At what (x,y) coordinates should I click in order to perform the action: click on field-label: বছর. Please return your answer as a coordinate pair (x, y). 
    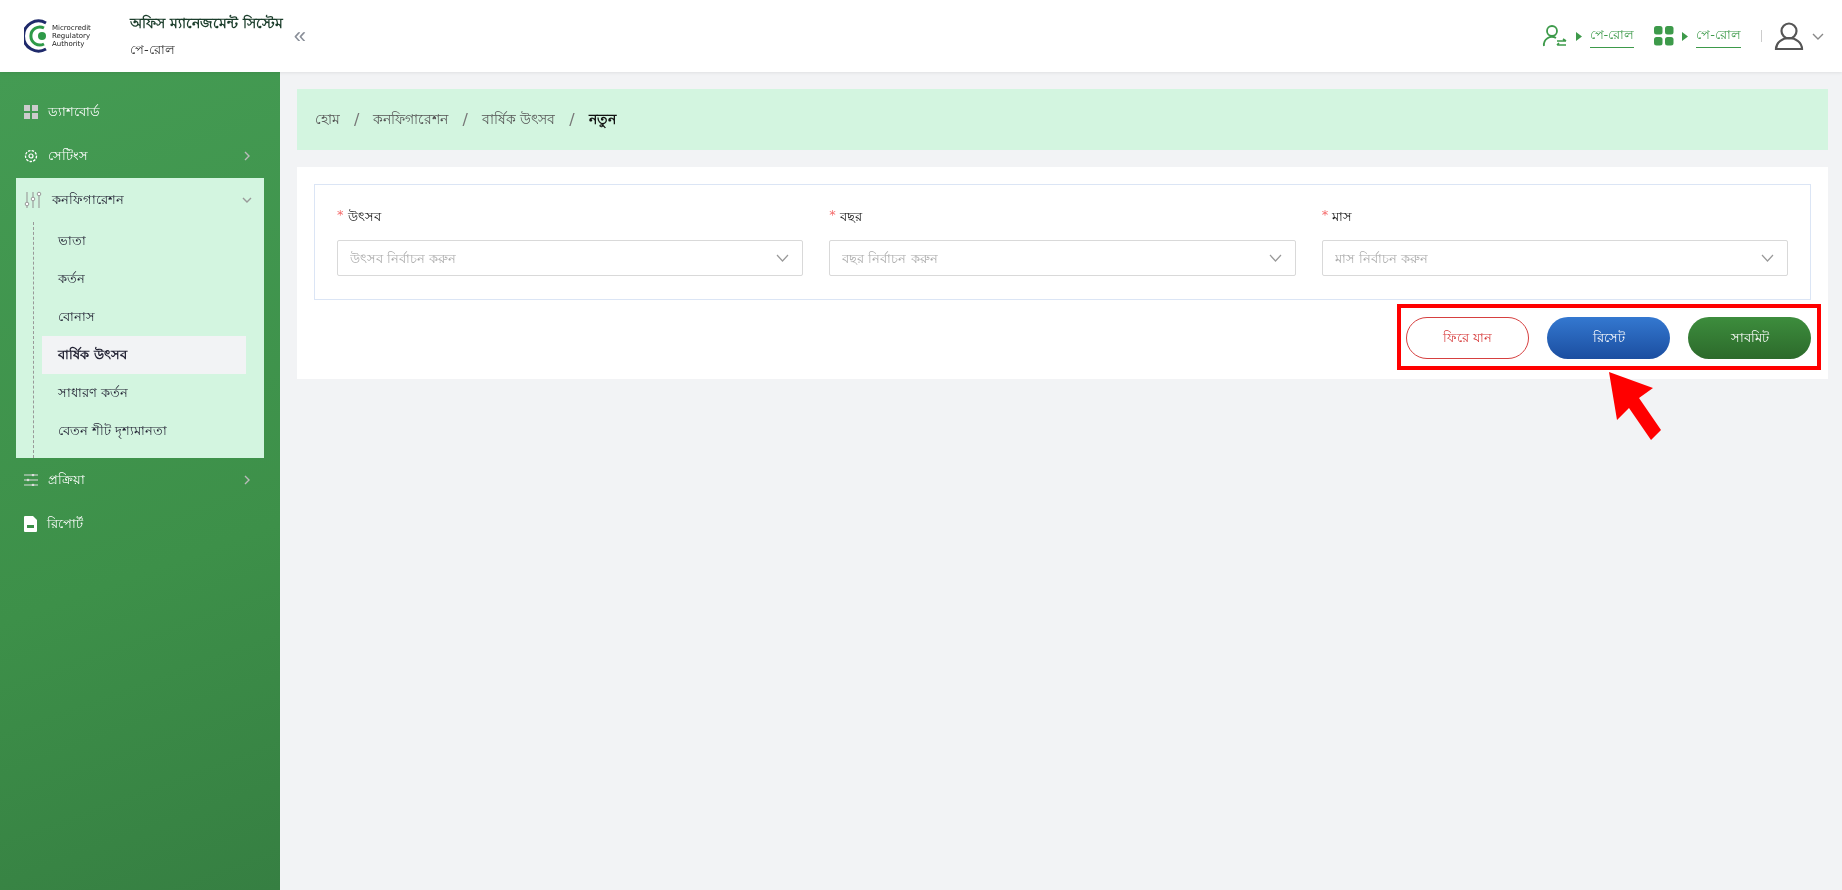
    Looking at the image, I should click on (850, 217).